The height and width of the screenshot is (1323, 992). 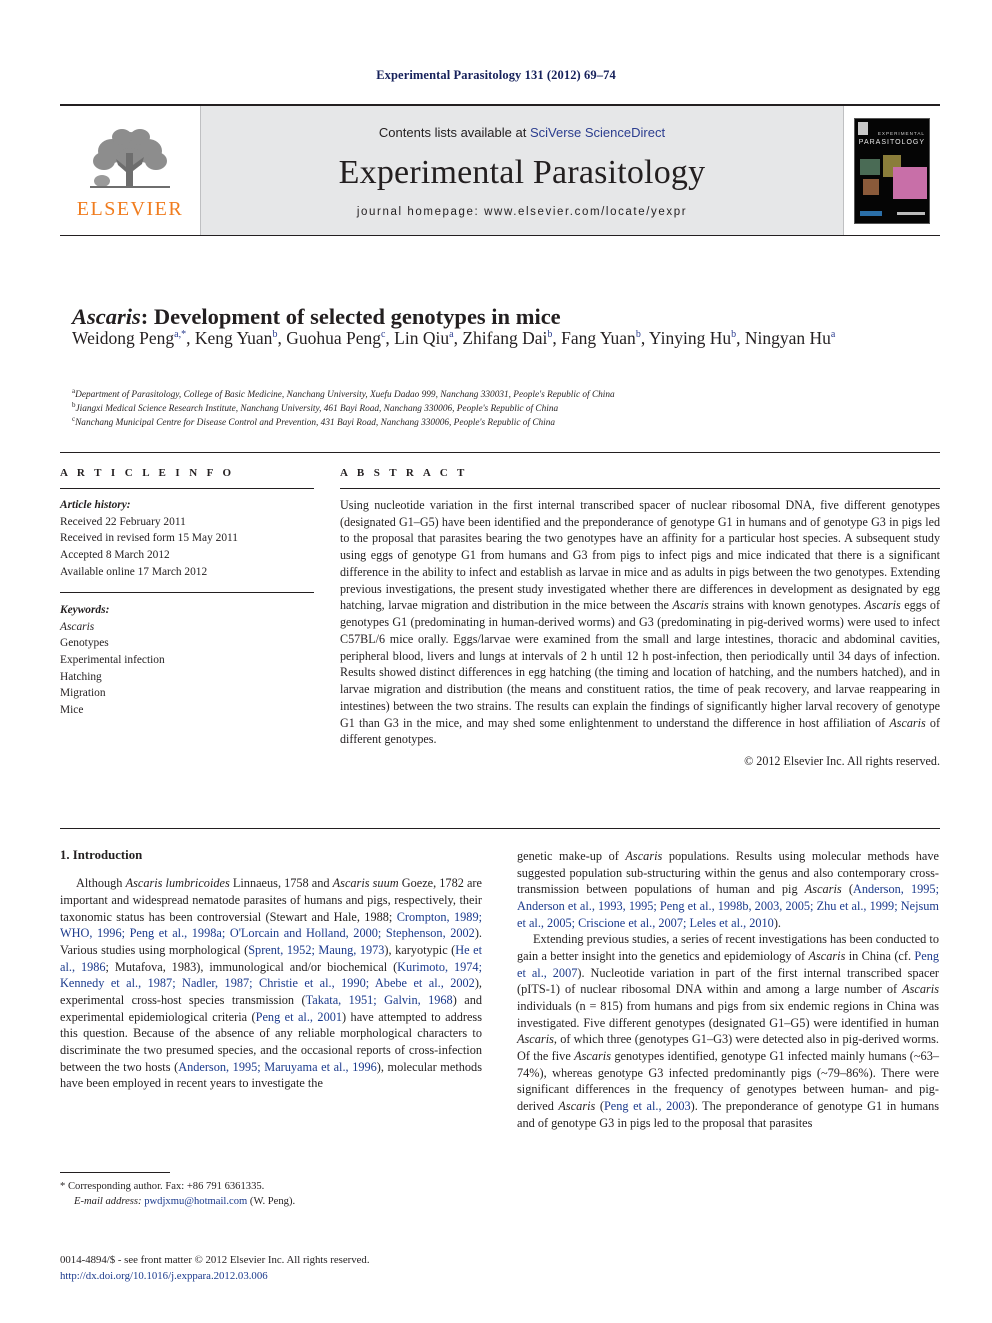 What do you see at coordinates (84, 643) in the screenshot?
I see `keyword-item: Genotypes` at bounding box center [84, 643].